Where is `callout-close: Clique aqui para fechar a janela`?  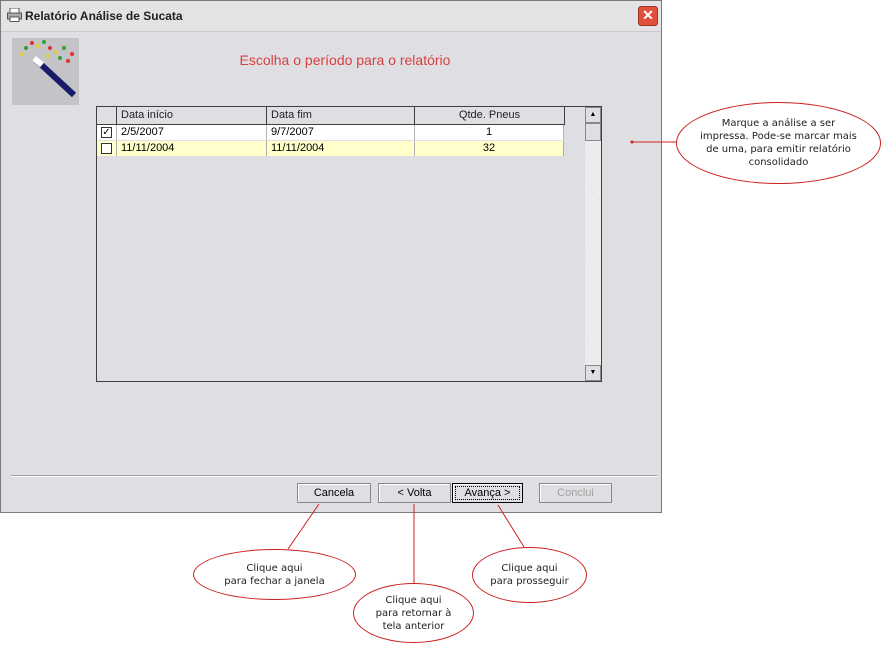 callout-close: Clique aqui para fechar a janela is located at coordinates (274, 574).